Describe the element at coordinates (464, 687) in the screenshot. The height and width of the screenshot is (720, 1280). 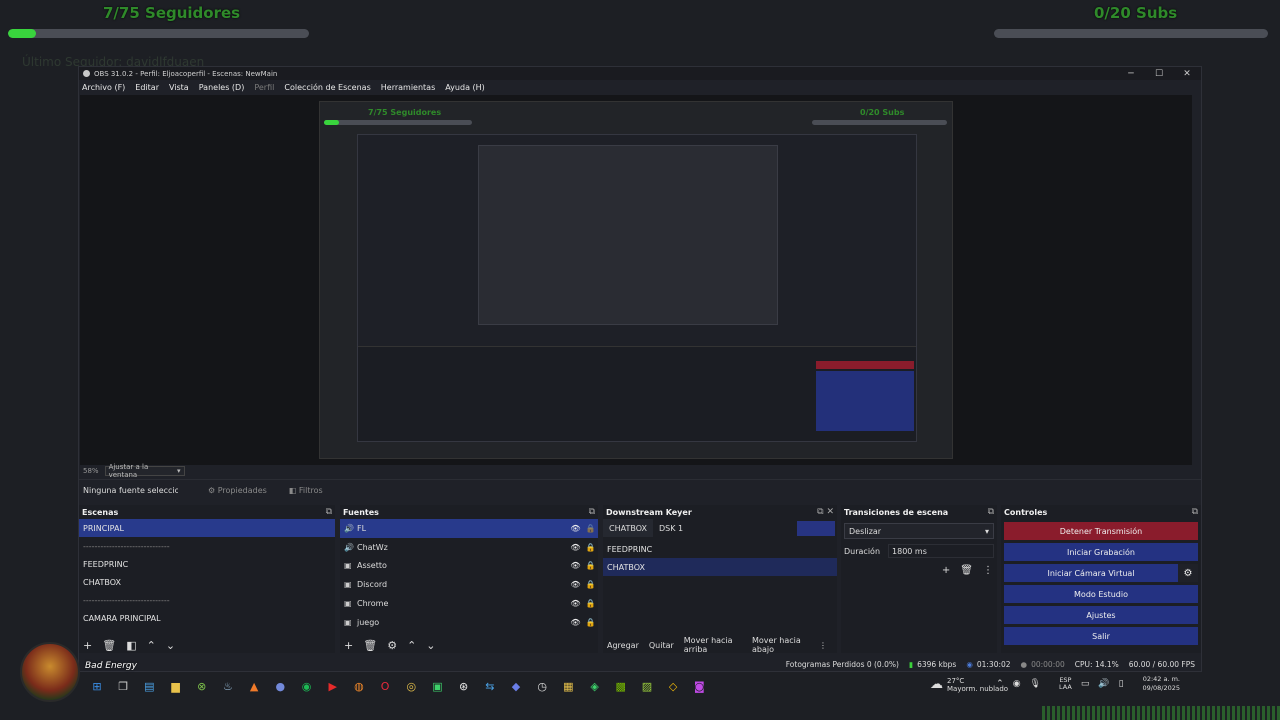
I see `obs-icon: ⊛` at that location.